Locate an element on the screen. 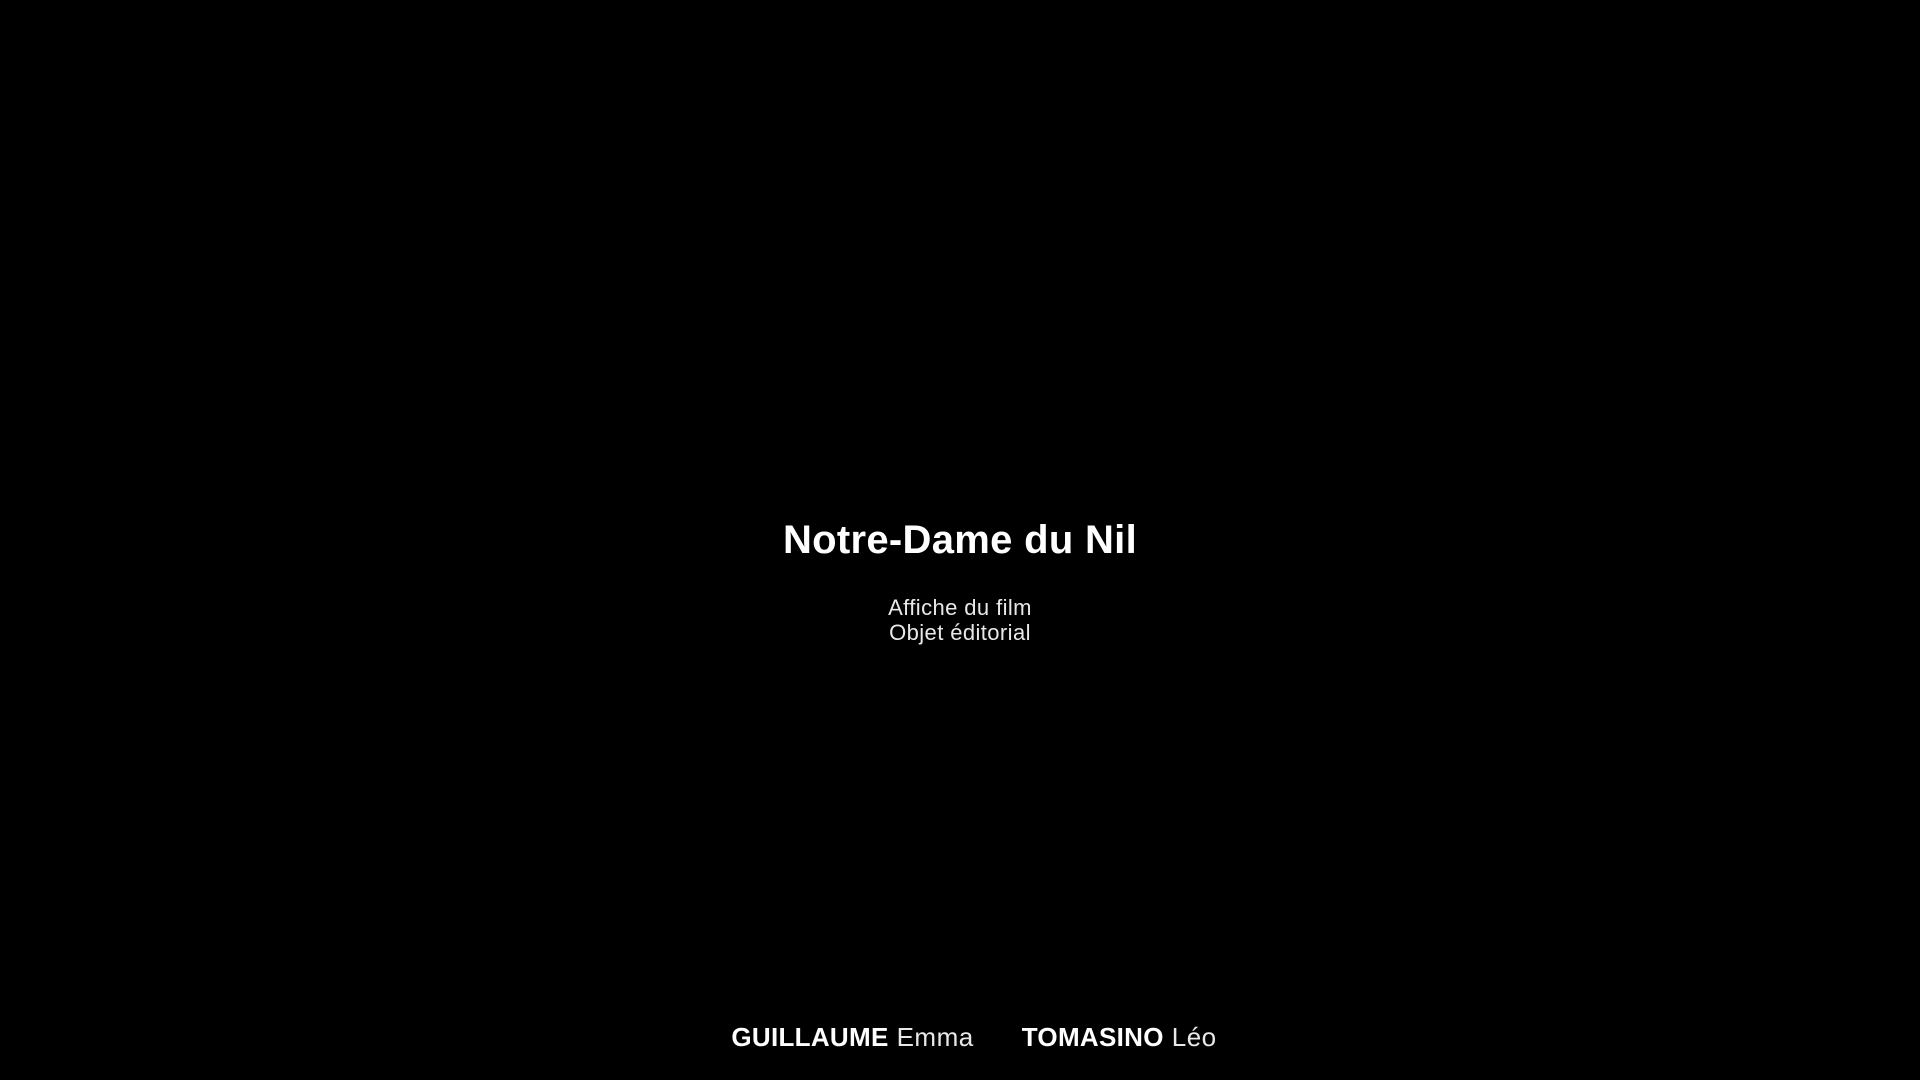  subtitle-line-editorial: Objet éditorial is located at coordinates (960, 632).